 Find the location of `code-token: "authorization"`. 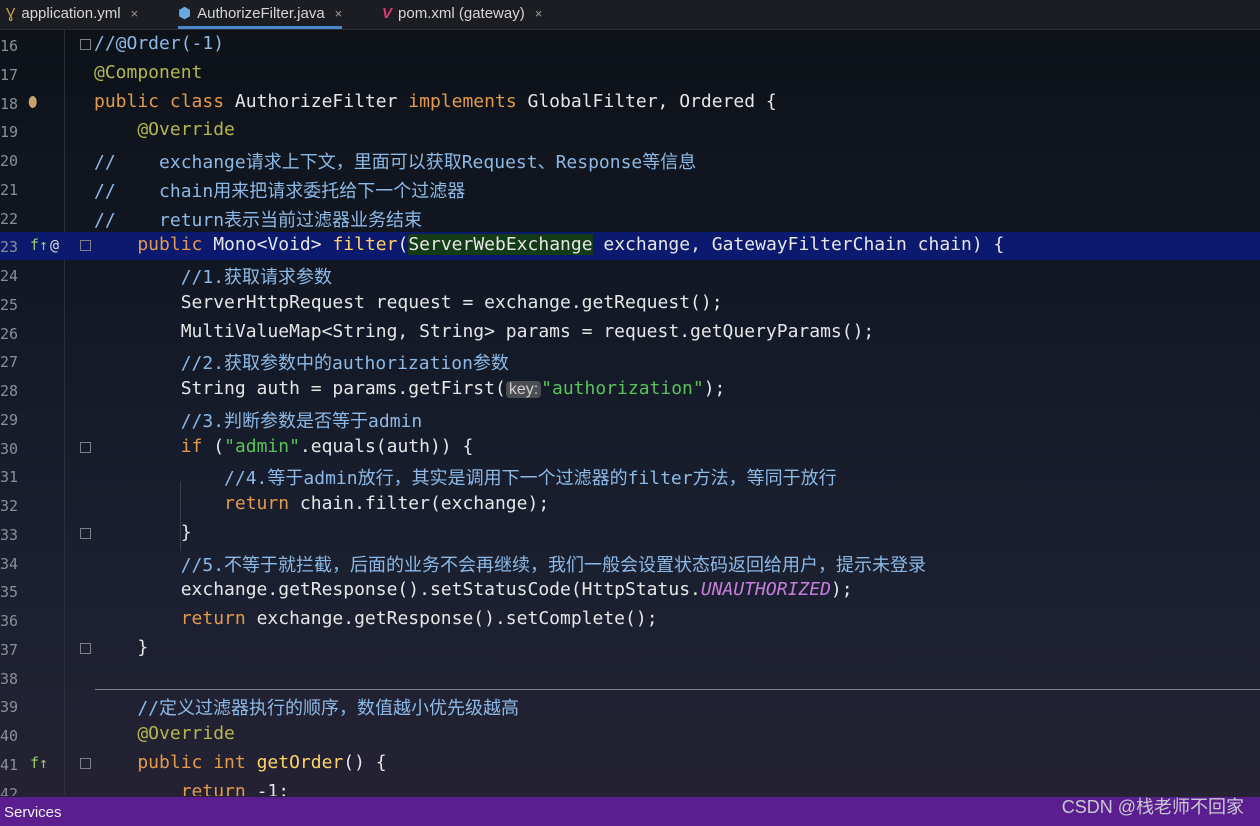

code-token: "authorization" is located at coordinates (622, 388).